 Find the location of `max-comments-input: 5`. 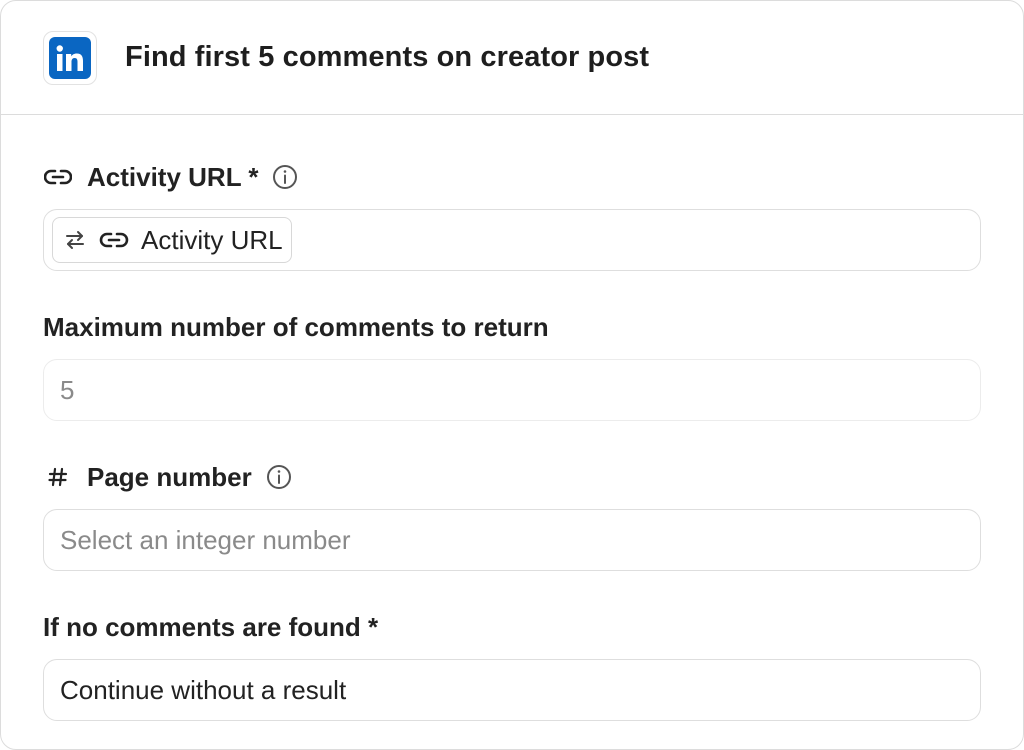

max-comments-input: 5 is located at coordinates (512, 390).